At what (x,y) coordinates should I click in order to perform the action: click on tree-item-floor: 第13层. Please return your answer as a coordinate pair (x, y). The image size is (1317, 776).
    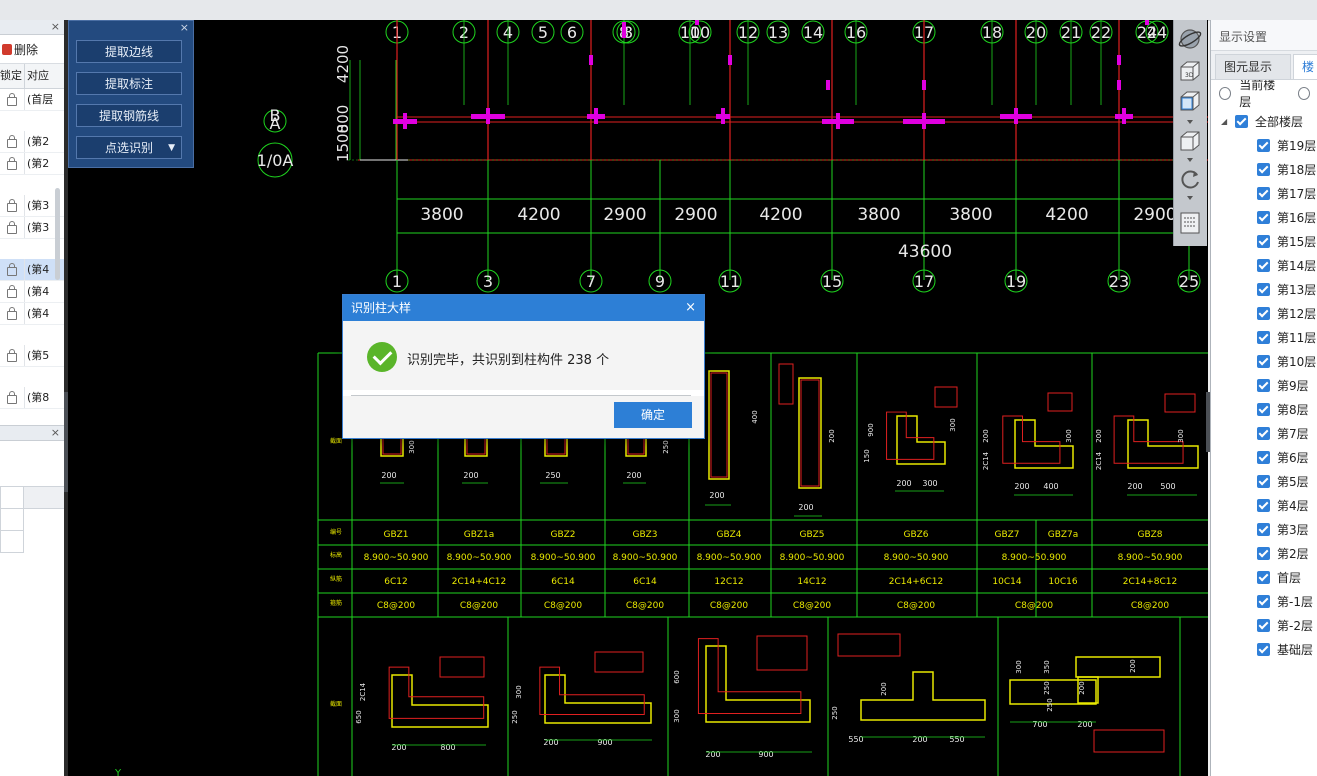
    Looking at the image, I should click on (1264, 289).